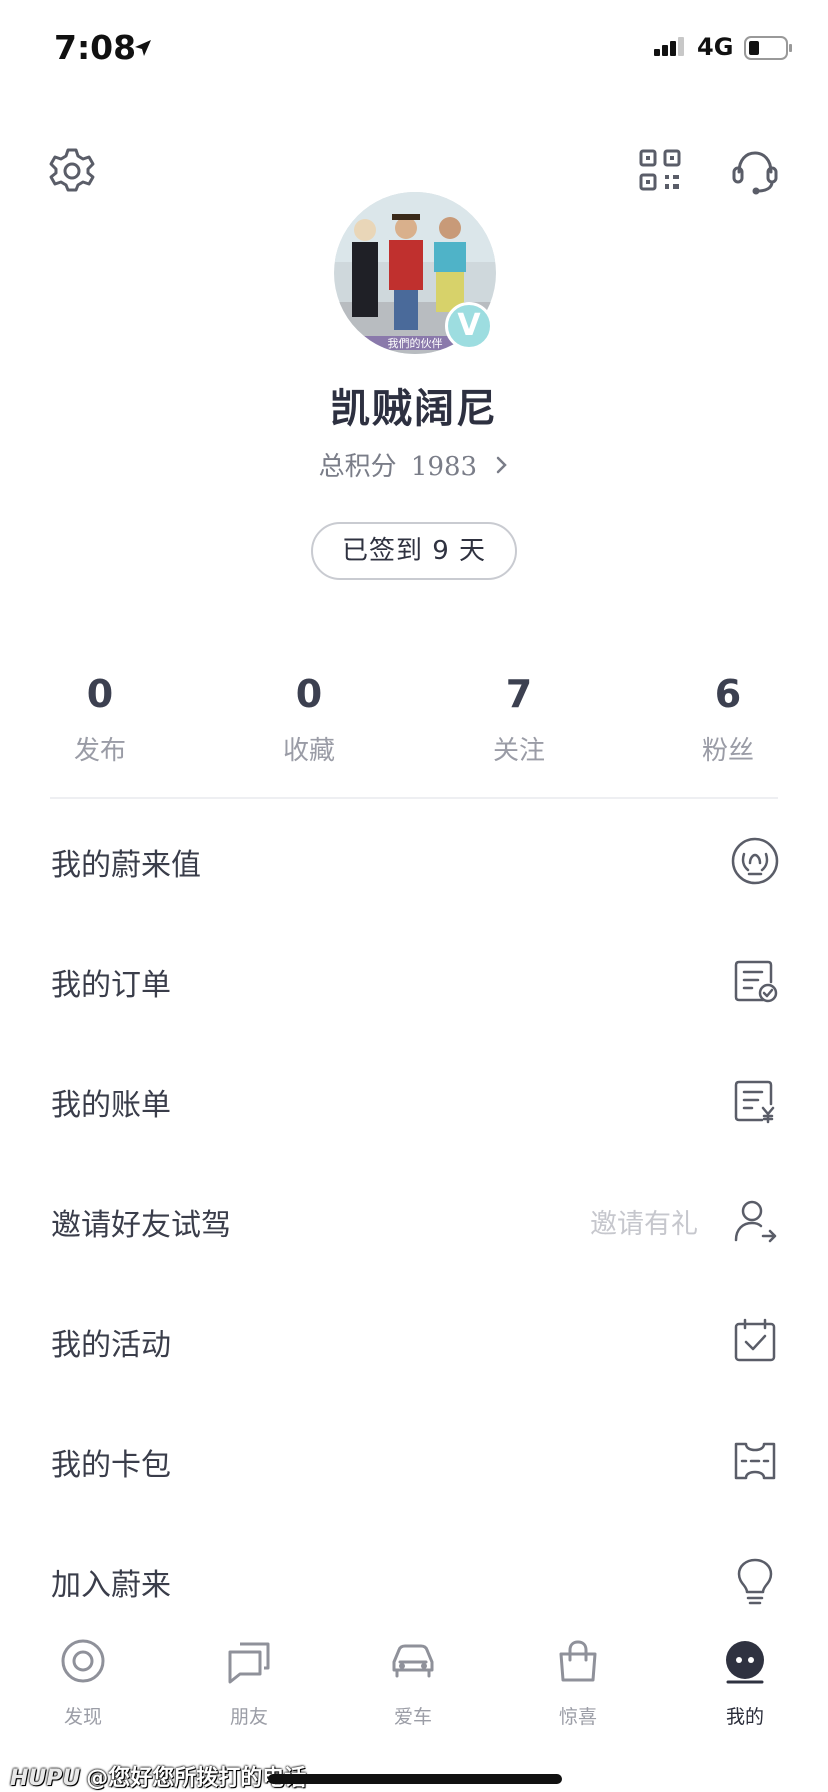 This screenshot has height=1792, width=828. Describe the element at coordinates (518, 751) in the screenshot. I see `stat-label: 关注` at that location.